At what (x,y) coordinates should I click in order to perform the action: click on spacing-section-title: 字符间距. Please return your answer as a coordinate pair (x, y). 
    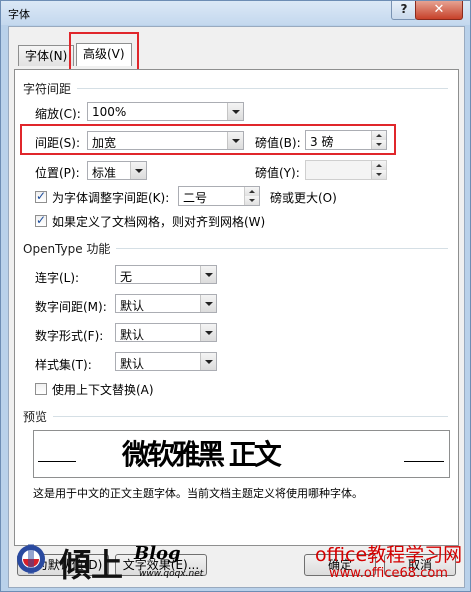
    Looking at the image, I should click on (50, 88).